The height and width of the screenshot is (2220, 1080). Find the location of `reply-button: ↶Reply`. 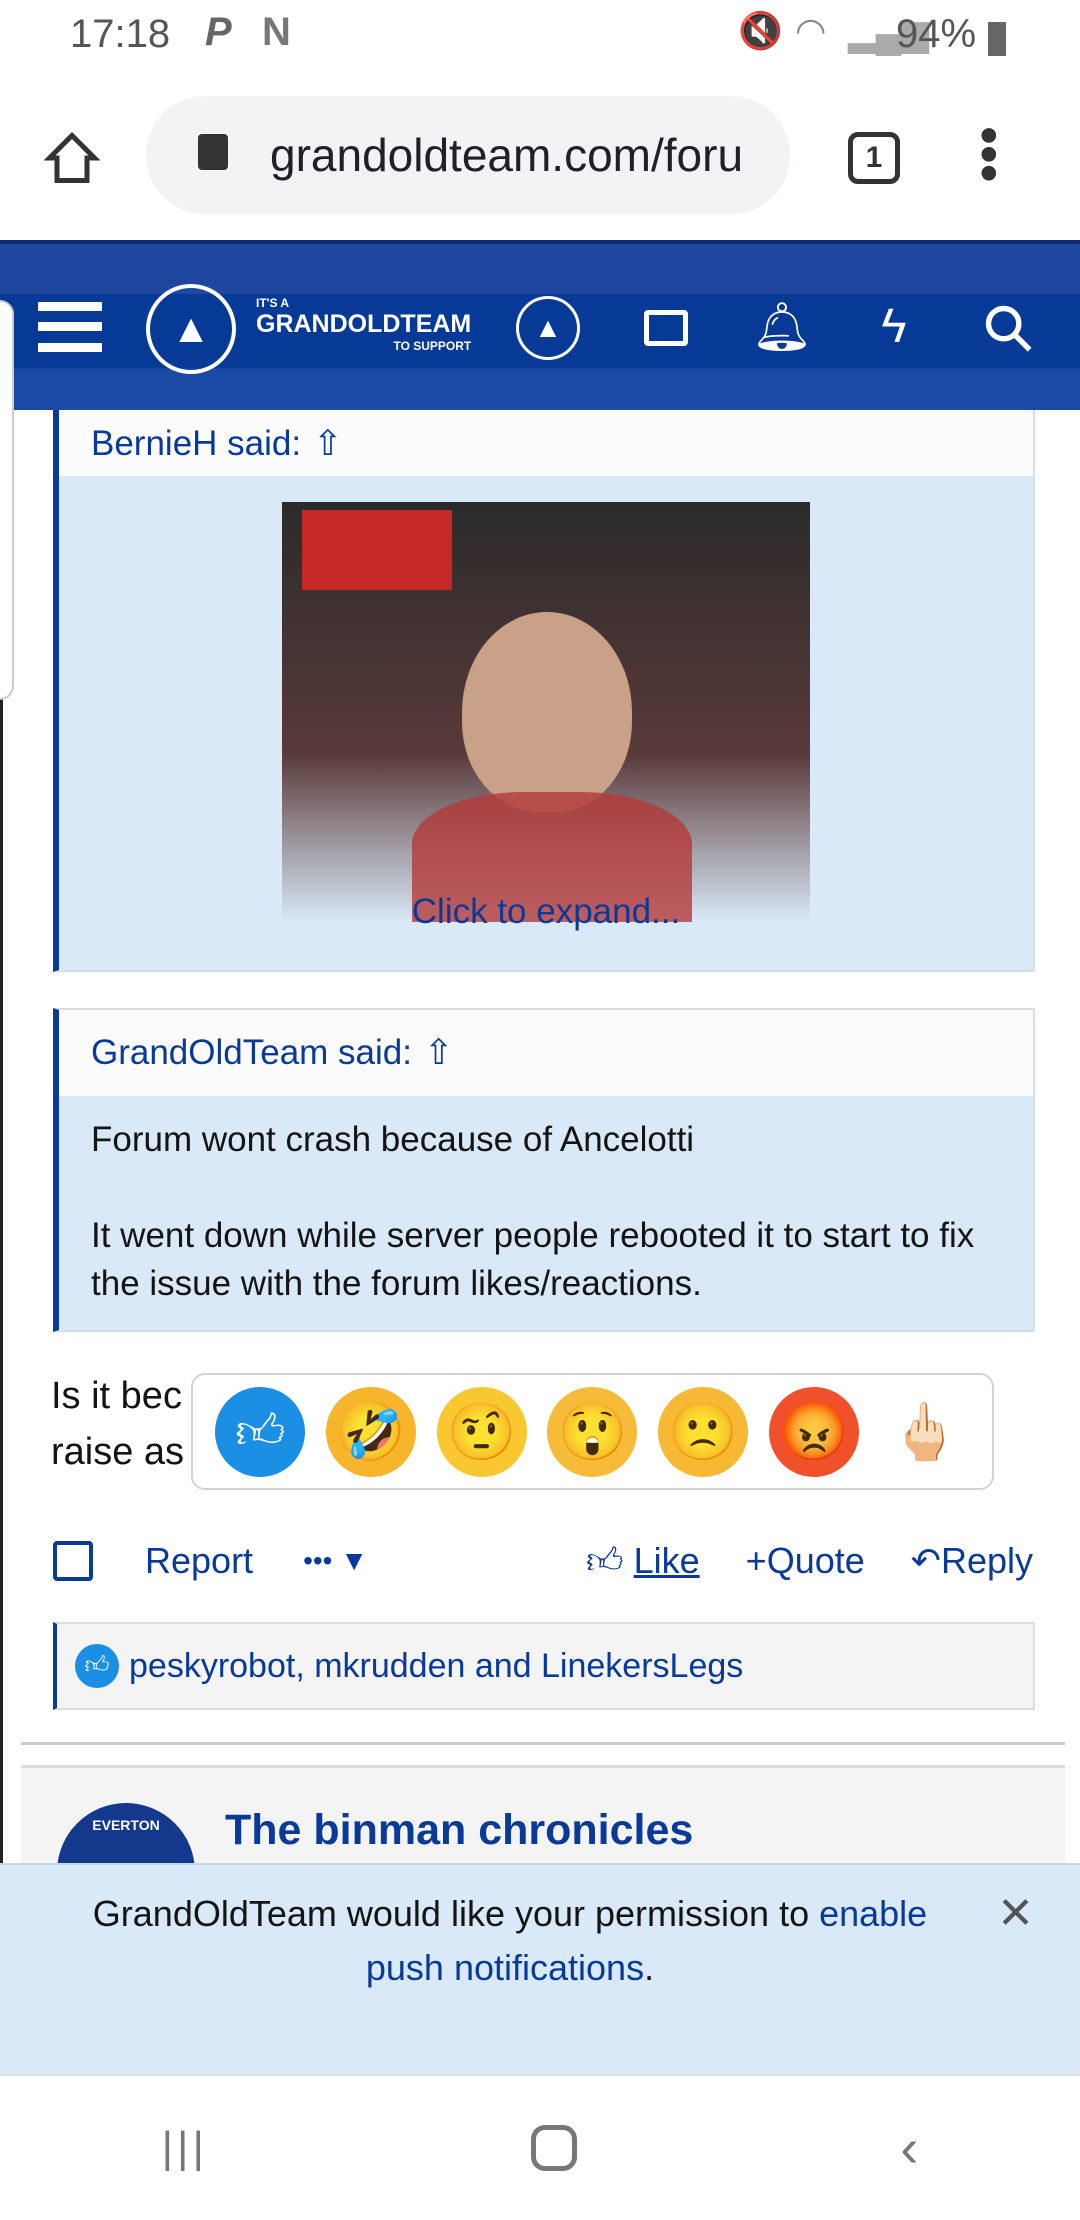

reply-button: ↶Reply is located at coordinates (972, 1561).